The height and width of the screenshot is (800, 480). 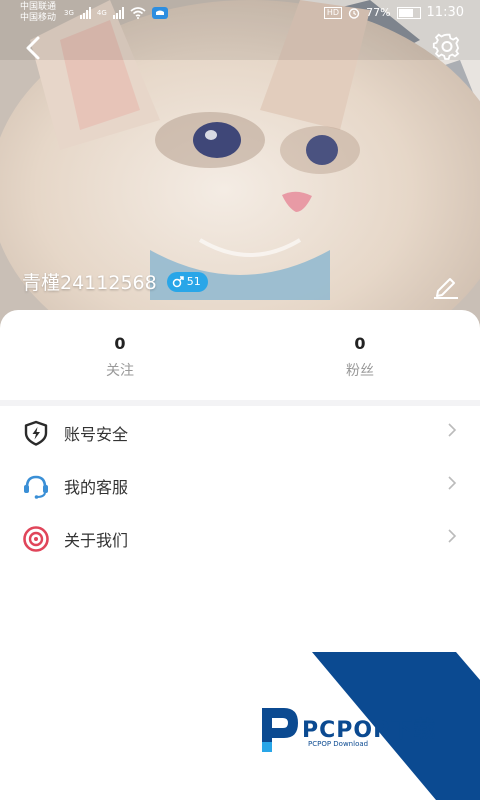 I want to click on pcpop-logo-icon, so click(x=280, y=730).